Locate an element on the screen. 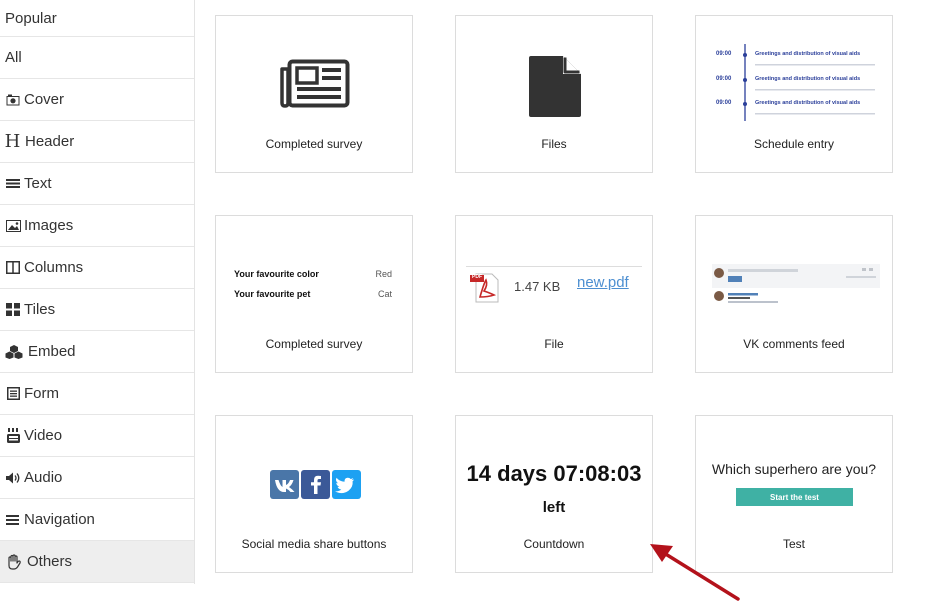 This screenshot has width=935, height=613. sidebar-item-video: Video is located at coordinates (97, 436).